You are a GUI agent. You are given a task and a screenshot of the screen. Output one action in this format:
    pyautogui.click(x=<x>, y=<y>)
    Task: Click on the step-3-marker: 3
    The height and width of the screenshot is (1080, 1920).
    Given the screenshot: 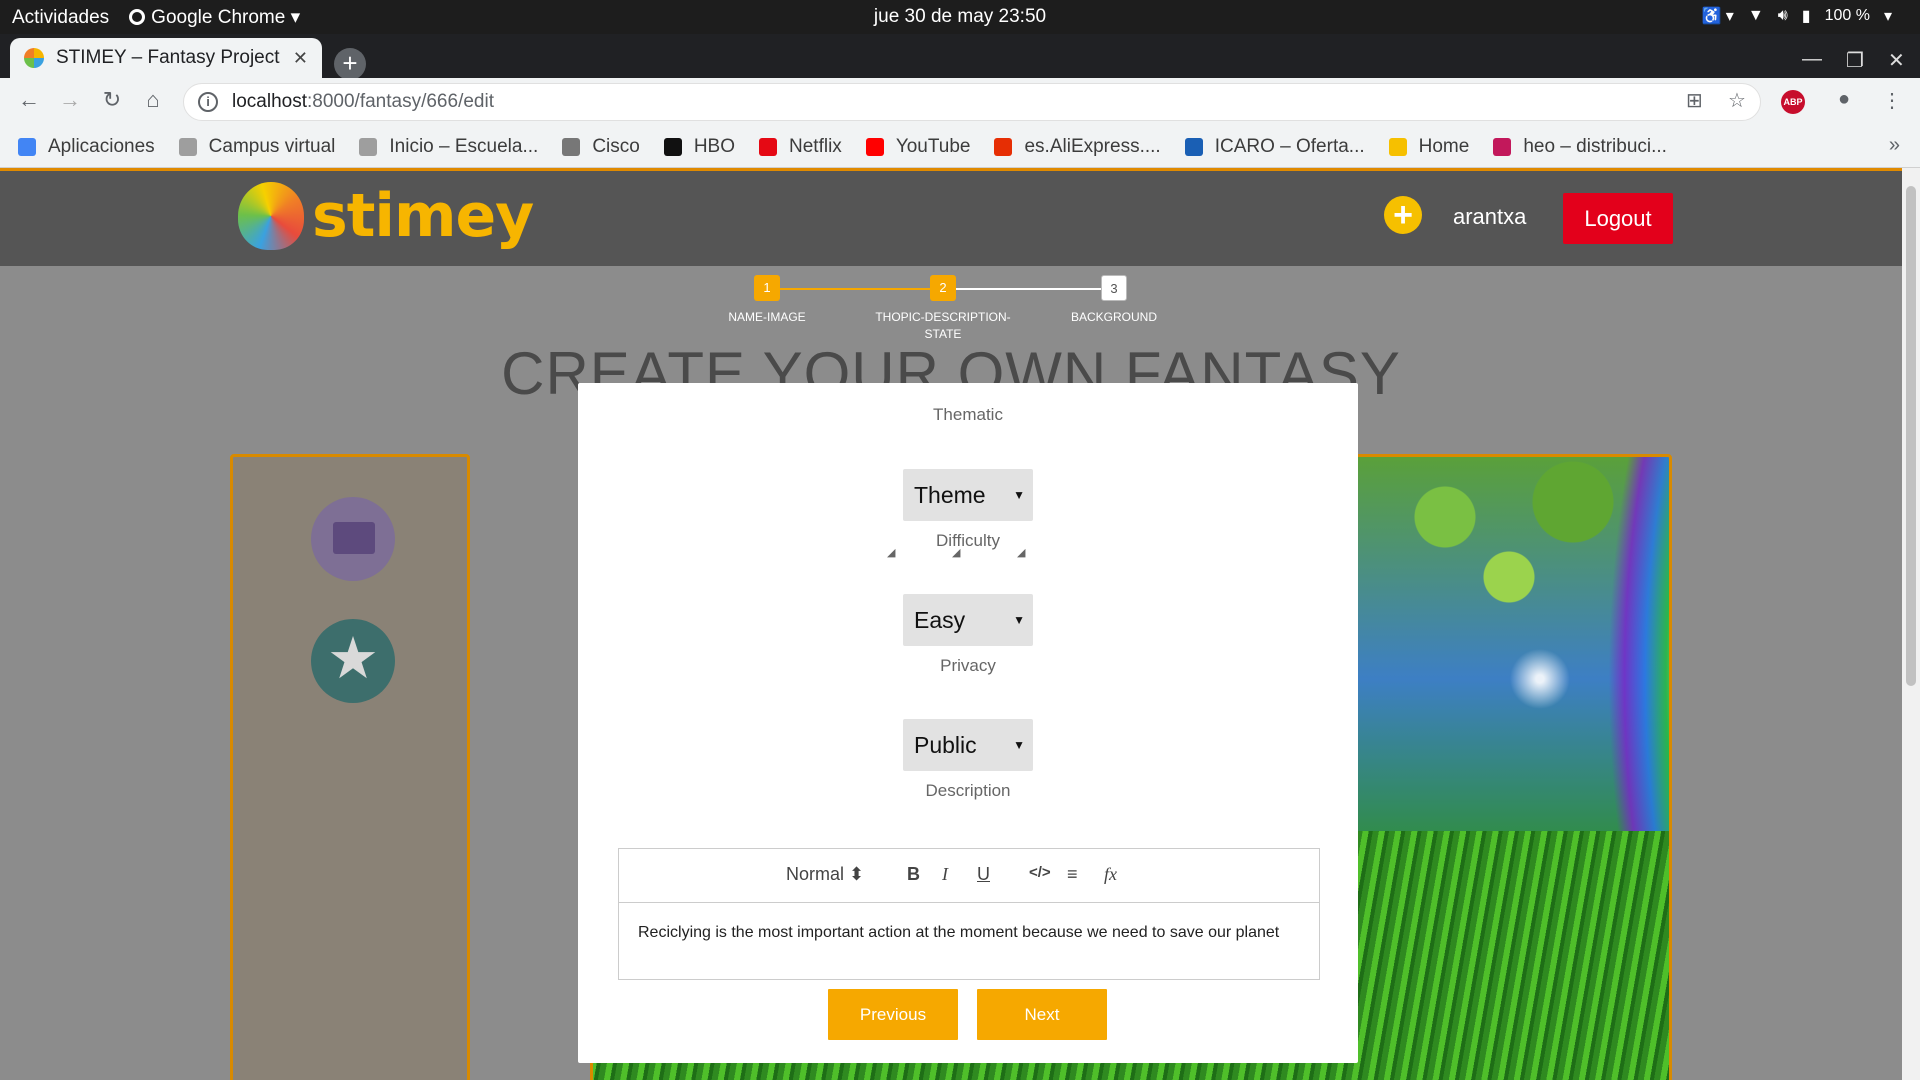 What is the action you would take?
    pyautogui.click(x=1114, y=288)
    